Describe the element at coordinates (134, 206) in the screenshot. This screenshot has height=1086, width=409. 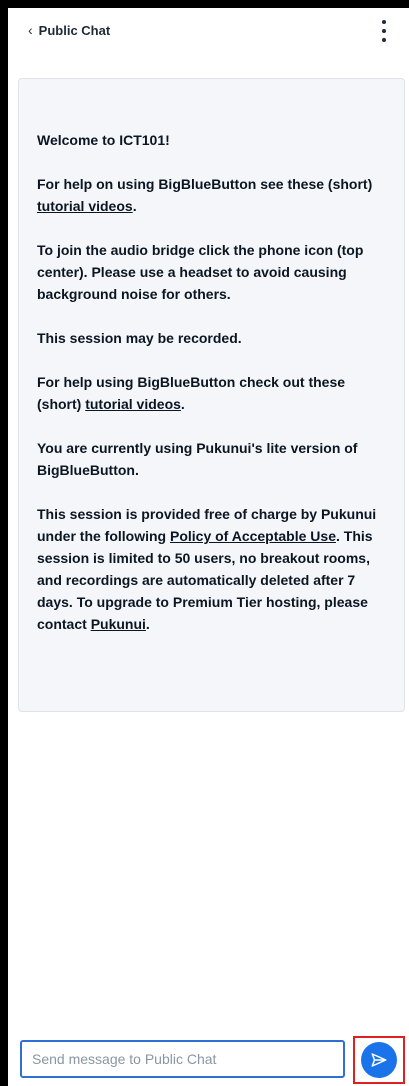
I see `help-text-1-suffix: .` at that location.